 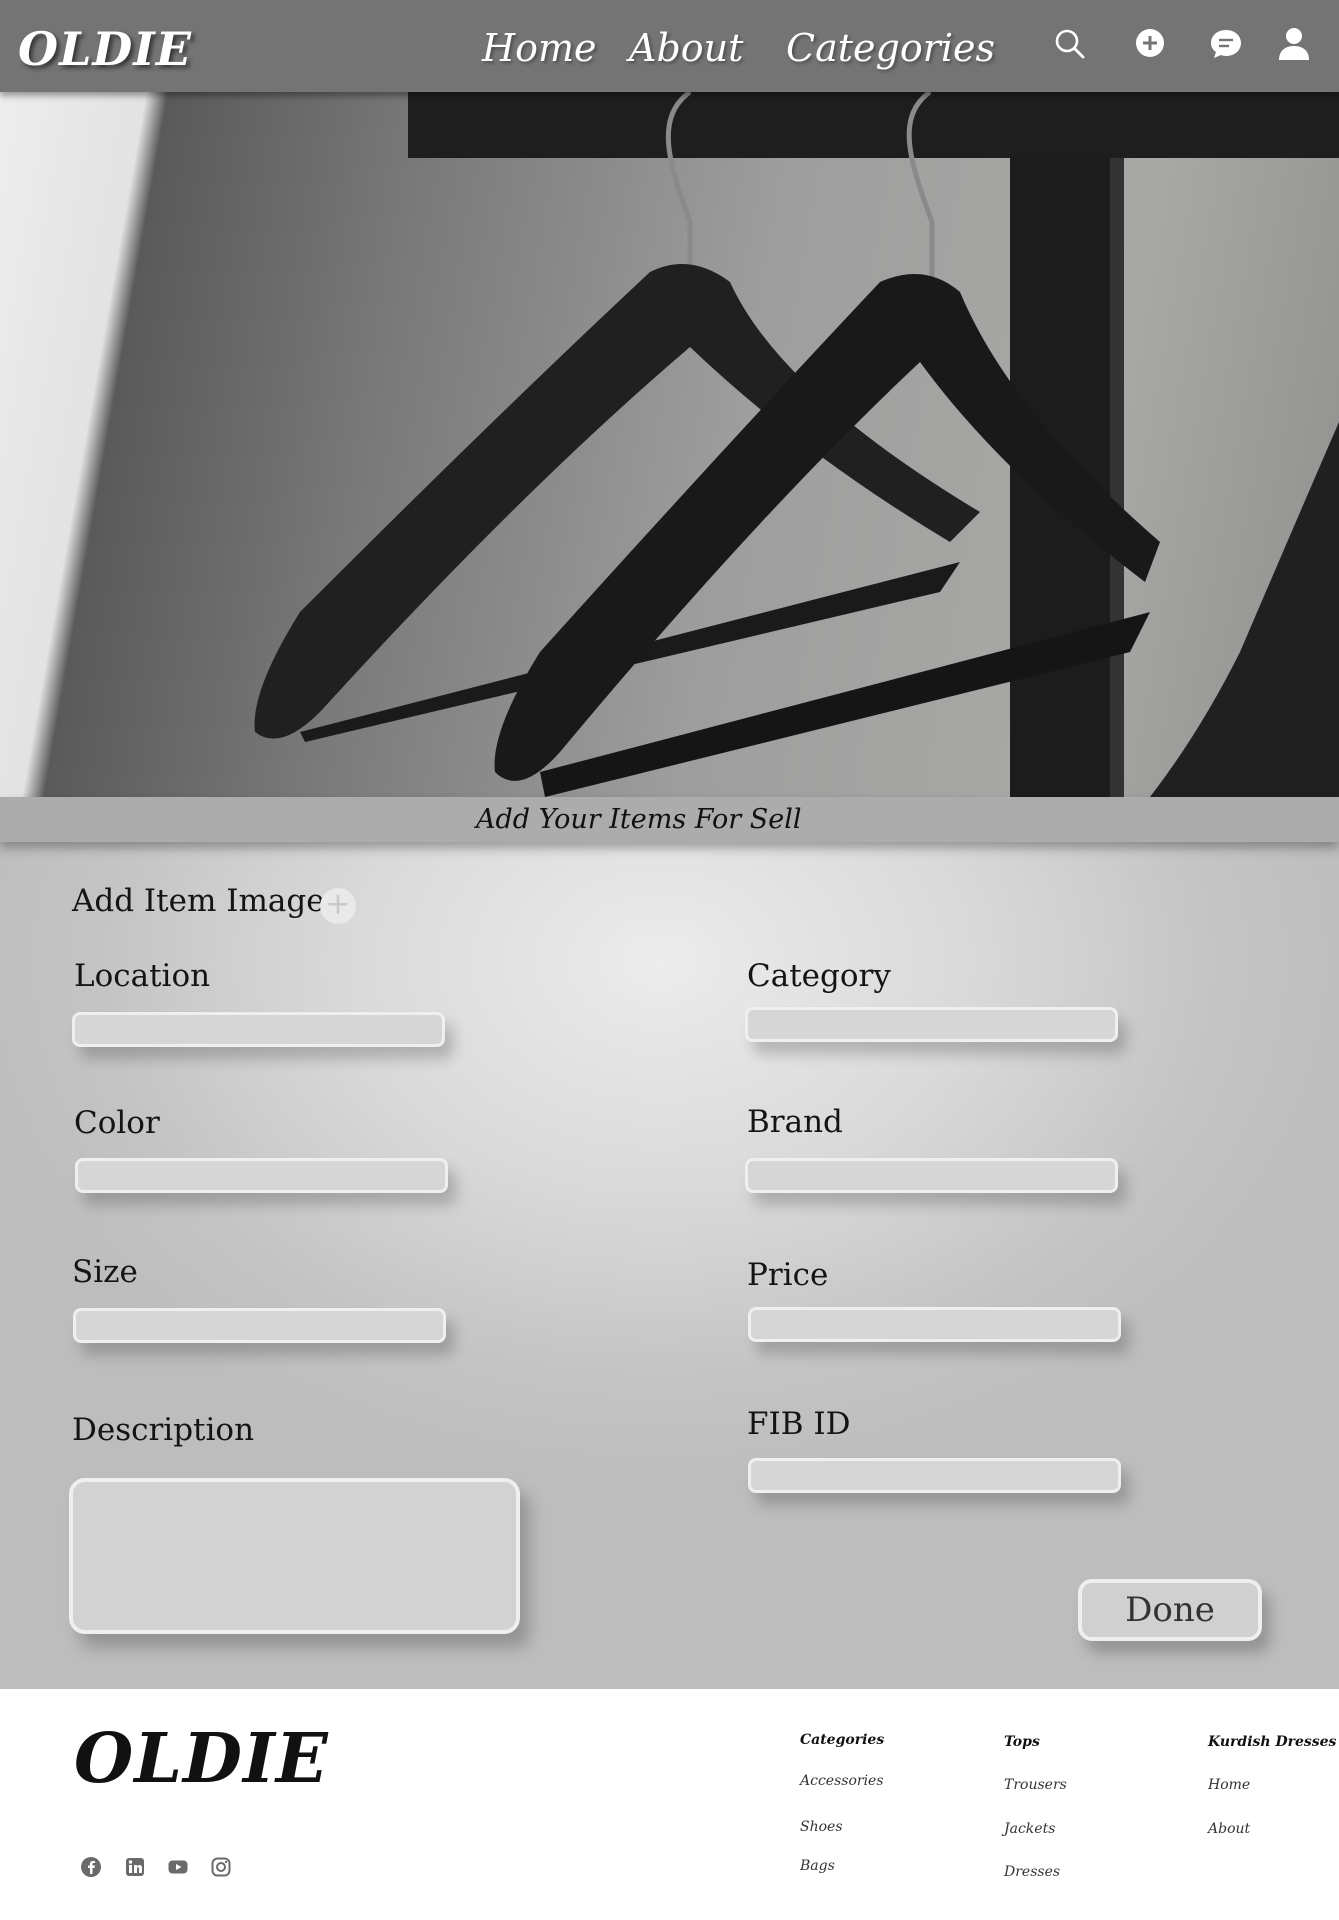 I want to click on footer-categories-heading: Categories, so click(x=842, y=1740).